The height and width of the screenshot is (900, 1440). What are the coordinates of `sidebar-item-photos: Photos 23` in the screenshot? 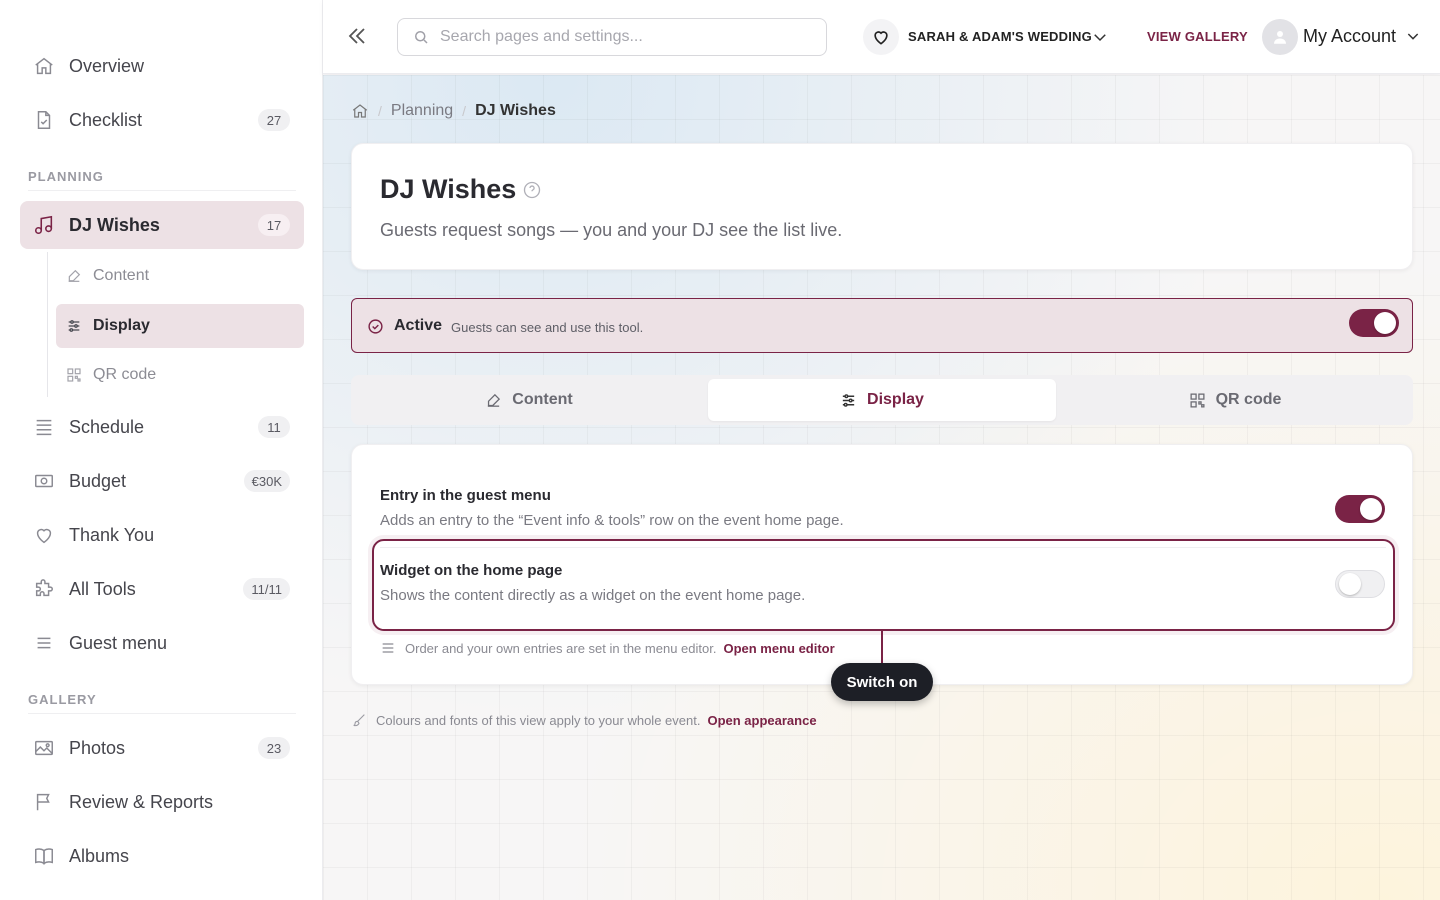 It's located at (162, 748).